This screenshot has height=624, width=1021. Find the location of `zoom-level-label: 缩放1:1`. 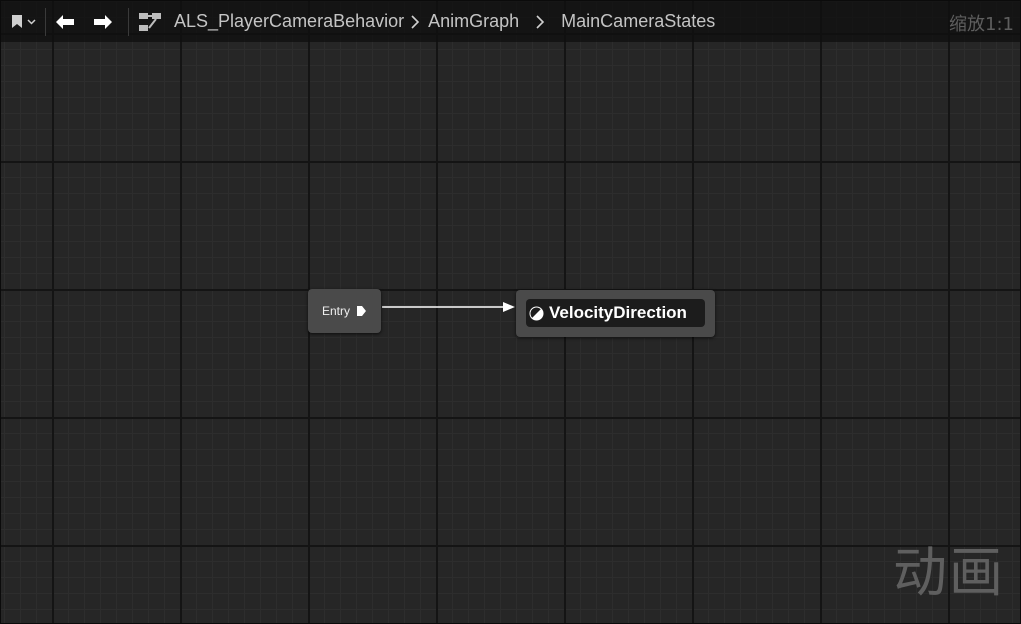

zoom-level-label: 缩放1:1 is located at coordinates (981, 24).